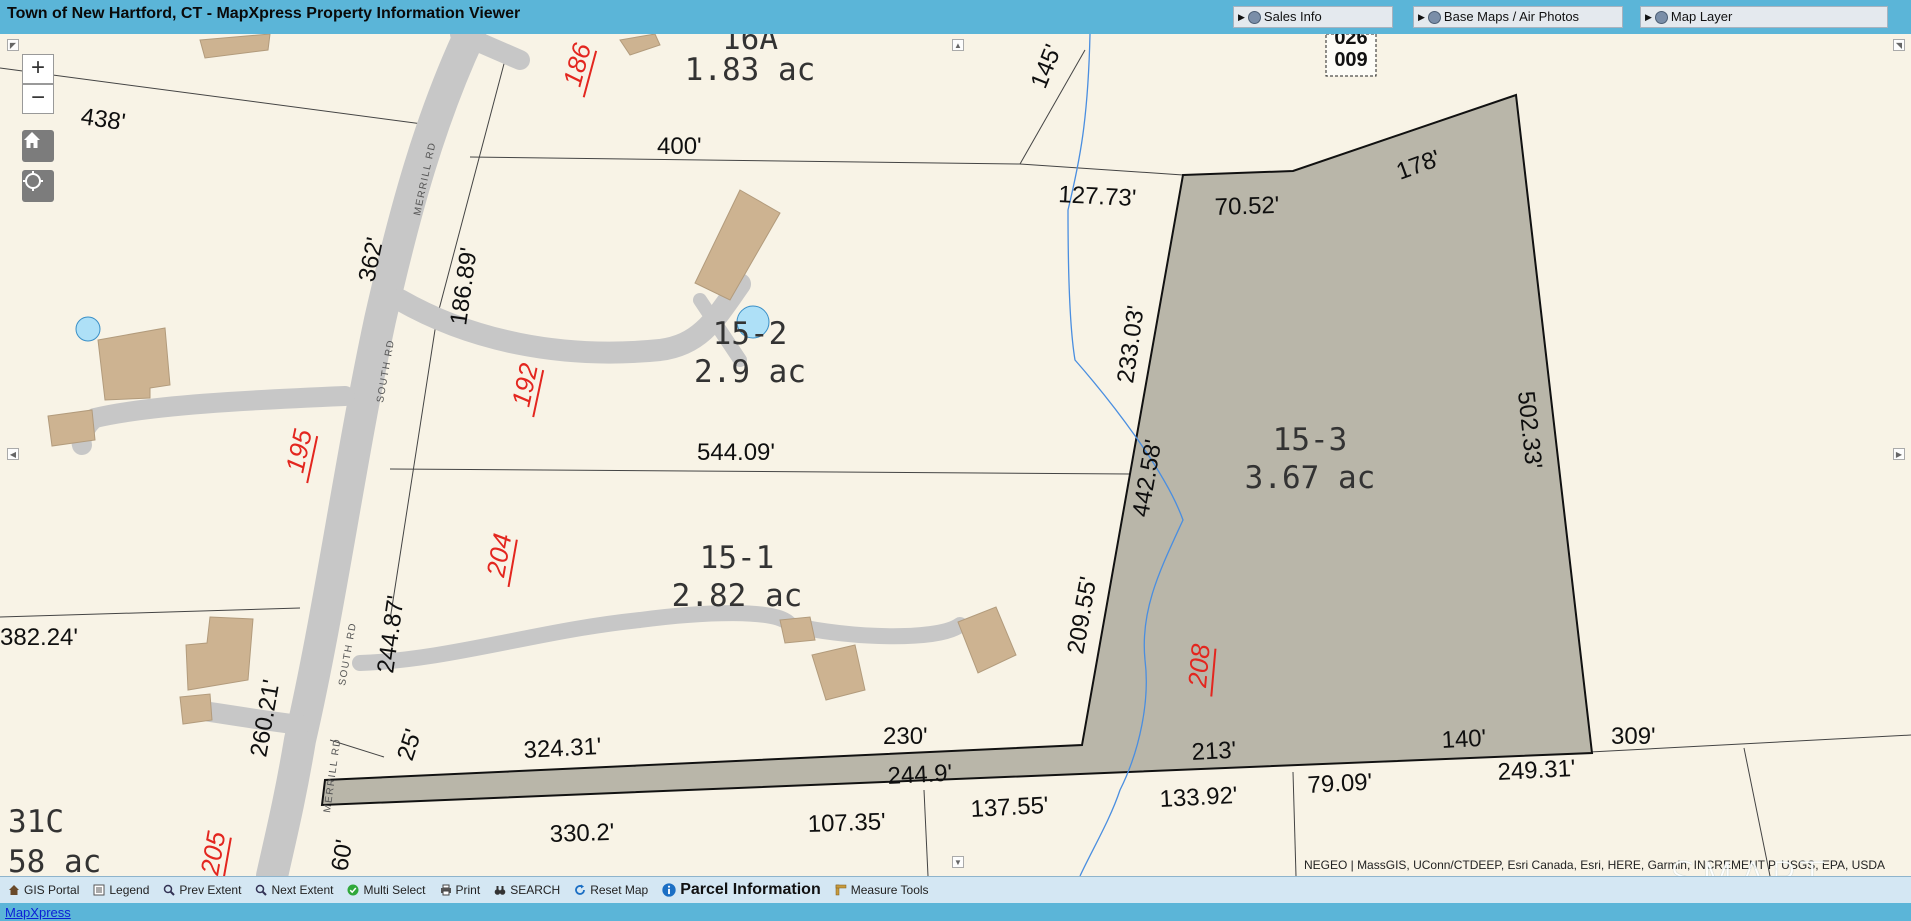 The image size is (1911, 921). What do you see at coordinates (1199, 665) in the screenshot?
I see `house-number: 208` at bounding box center [1199, 665].